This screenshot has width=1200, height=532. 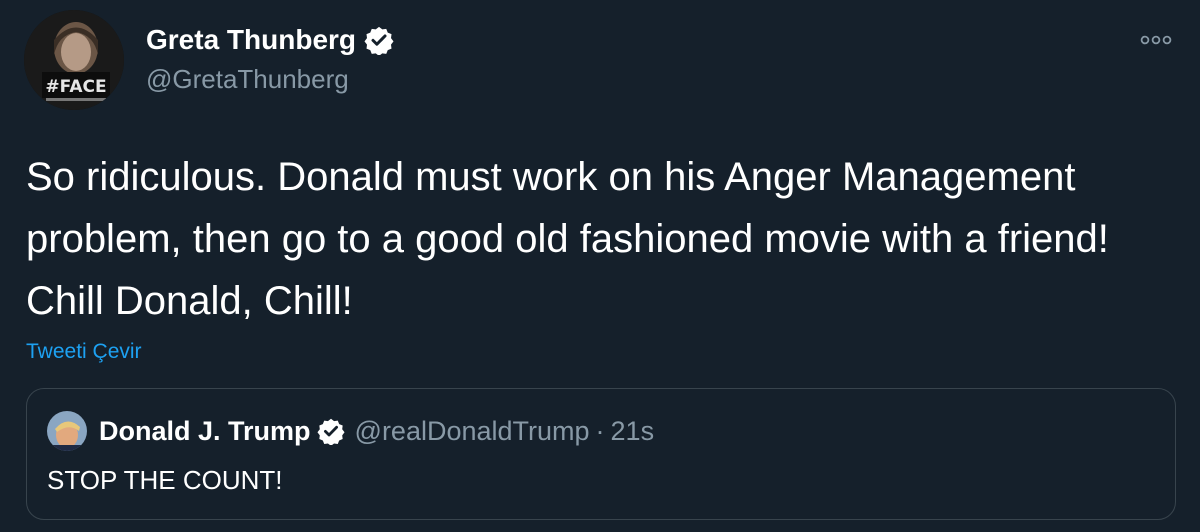 I want to click on quoted-tweet-timestamp: 21s, so click(x=633, y=431).